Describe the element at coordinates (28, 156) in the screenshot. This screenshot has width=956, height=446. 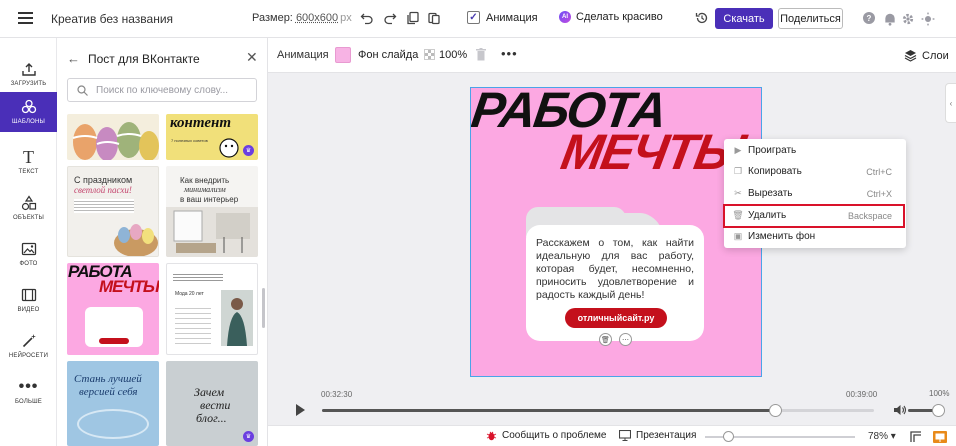
I see `text-icon: T` at that location.